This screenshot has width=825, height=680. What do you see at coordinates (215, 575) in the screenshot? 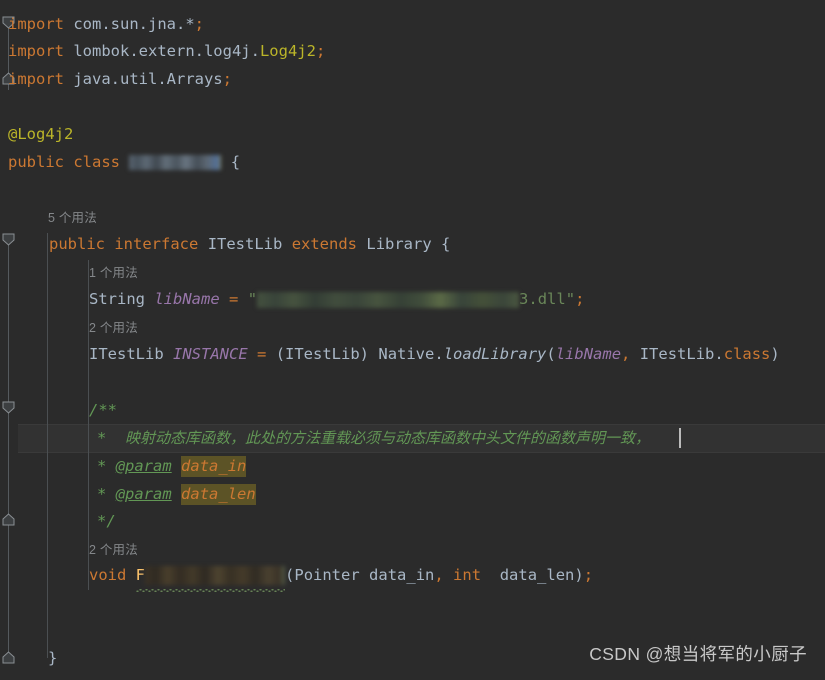
I see `redacted-method-name` at bounding box center [215, 575].